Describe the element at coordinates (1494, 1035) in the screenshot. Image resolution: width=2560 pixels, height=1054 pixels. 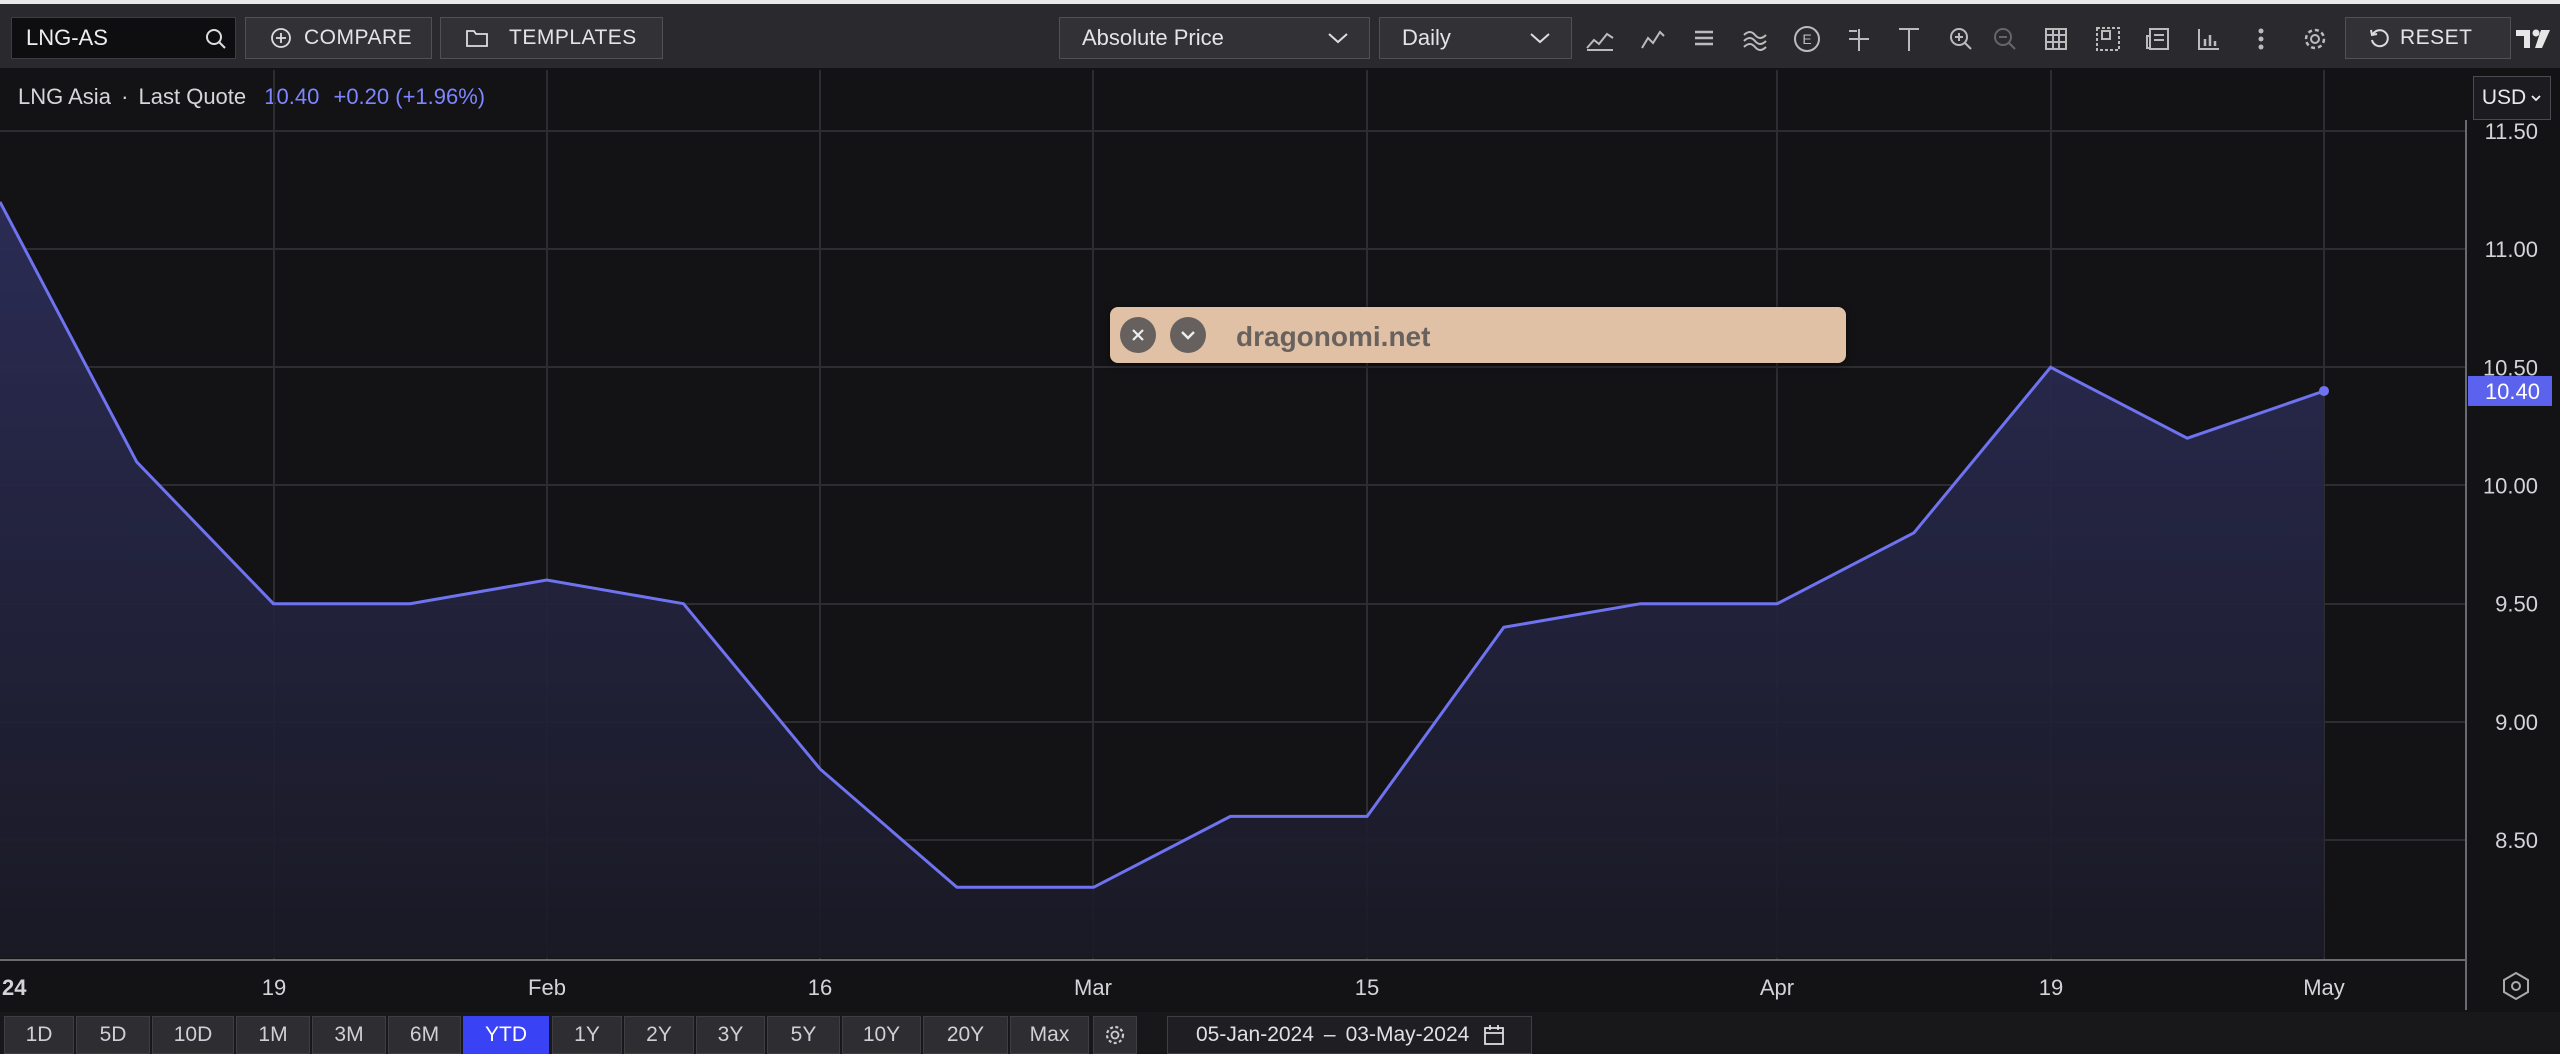
I see `calendar-icon` at that location.